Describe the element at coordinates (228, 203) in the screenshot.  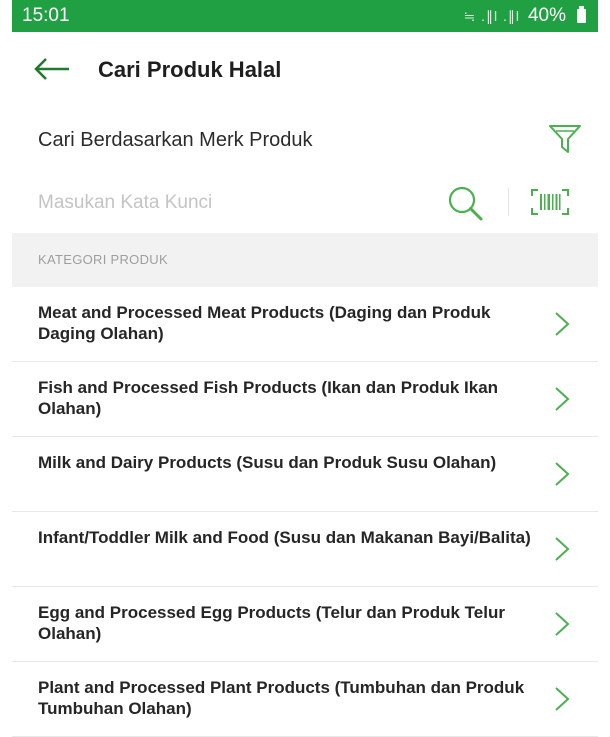
I see `keyword-input` at that location.